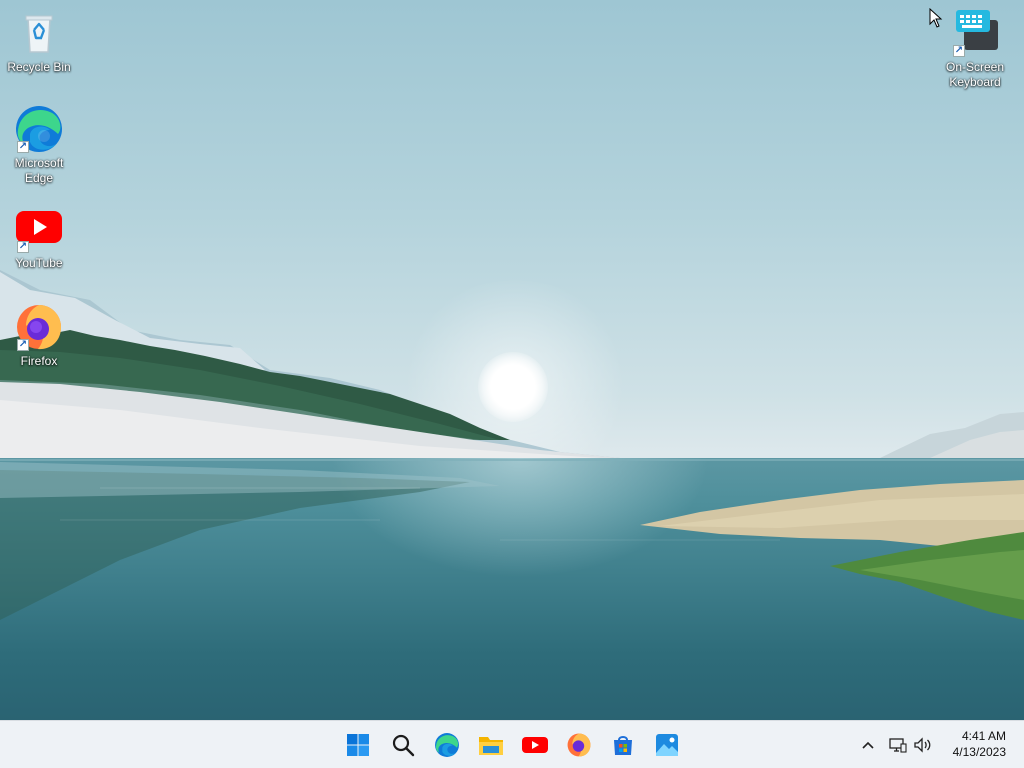  What do you see at coordinates (39, 229) in the screenshot?
I see `youtube-icon: ↗` at bounding box center [39, 229].